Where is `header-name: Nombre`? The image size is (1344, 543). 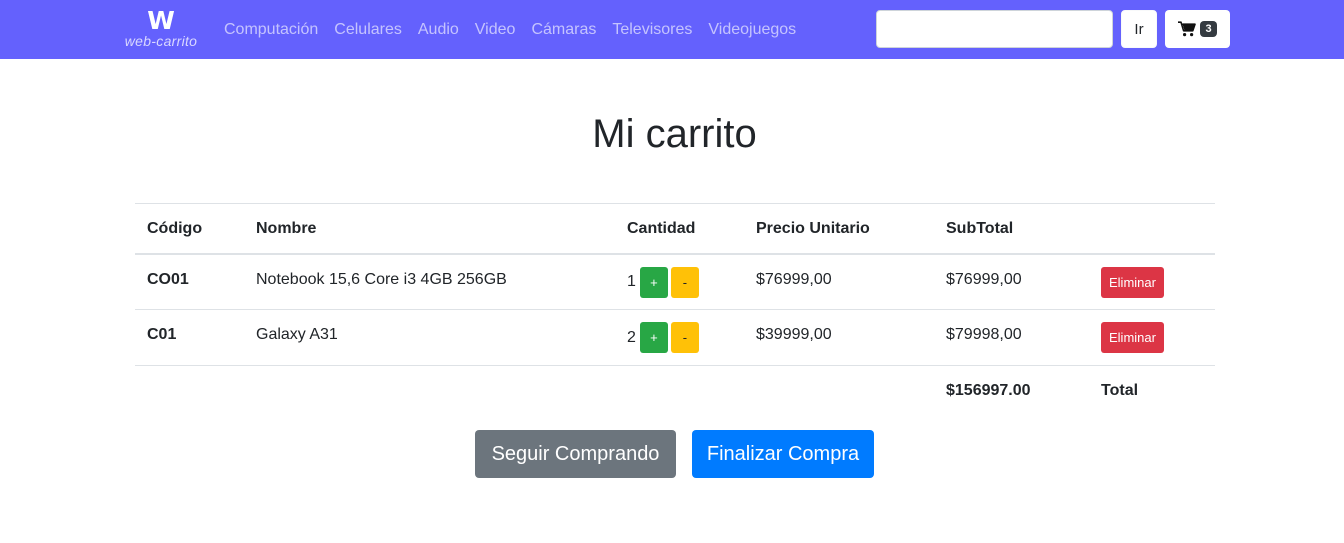 header-name: Nombre is located at coordinates (286, 229).